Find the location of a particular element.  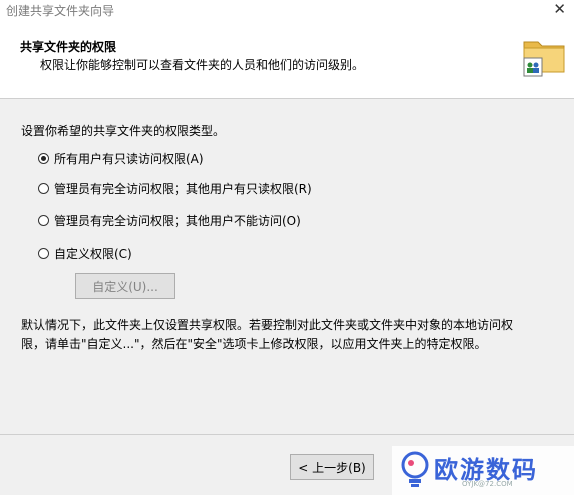

radio-label: 管理员有完全访问权限；其他用户不能访问(O) is located at coordinates (177, 221).